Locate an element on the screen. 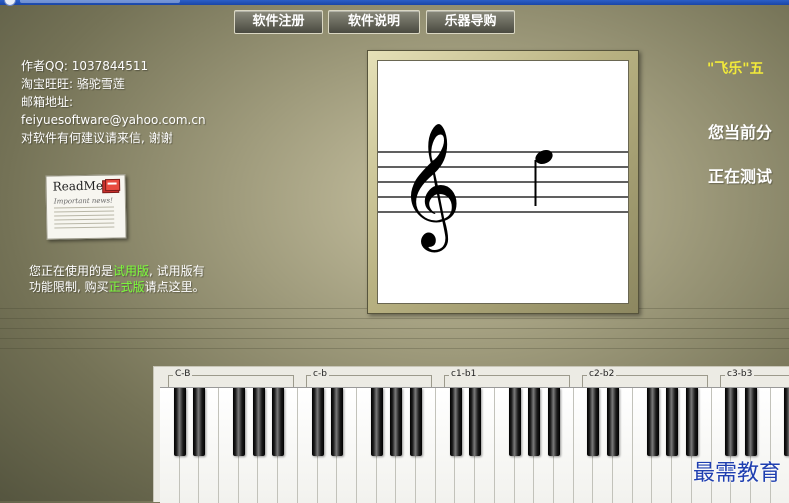 The width and height of the screenshot is (789, 503). instrument-guide-button: 乐器导购 is located at coordinates (470, 22).